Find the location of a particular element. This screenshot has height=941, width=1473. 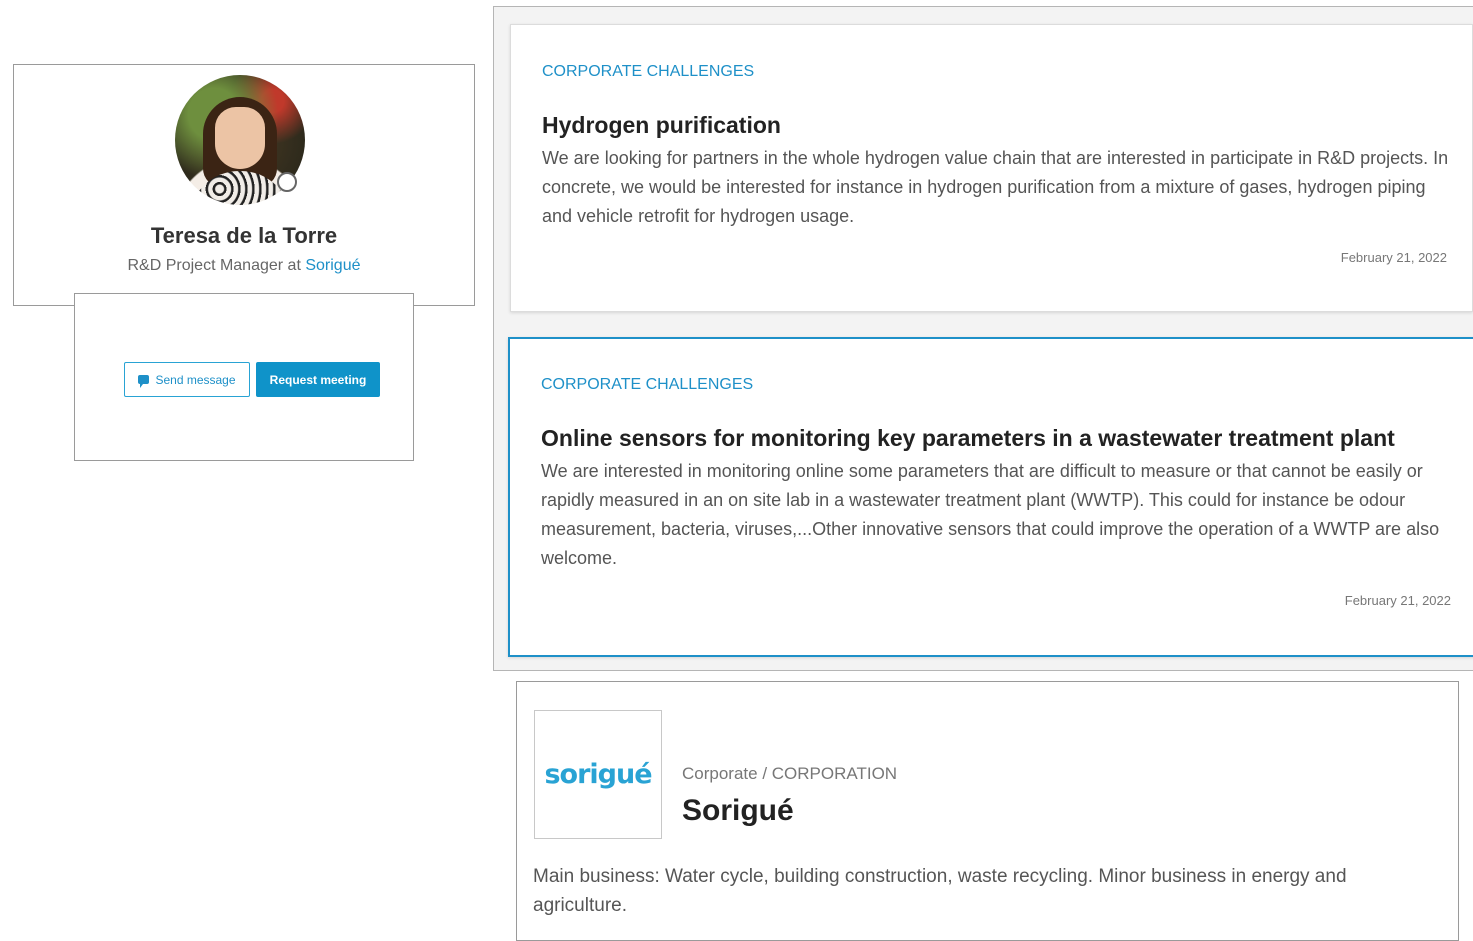

send-message-label: Send message is located at coordinates (195, 379).